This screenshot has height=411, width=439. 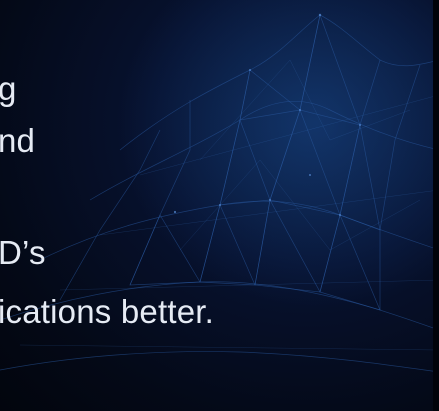 What do you see at coordinates (107, 311) in the screenshot?
I see `hero-text-line-4: ications better.` at bounding box center [107, 311].